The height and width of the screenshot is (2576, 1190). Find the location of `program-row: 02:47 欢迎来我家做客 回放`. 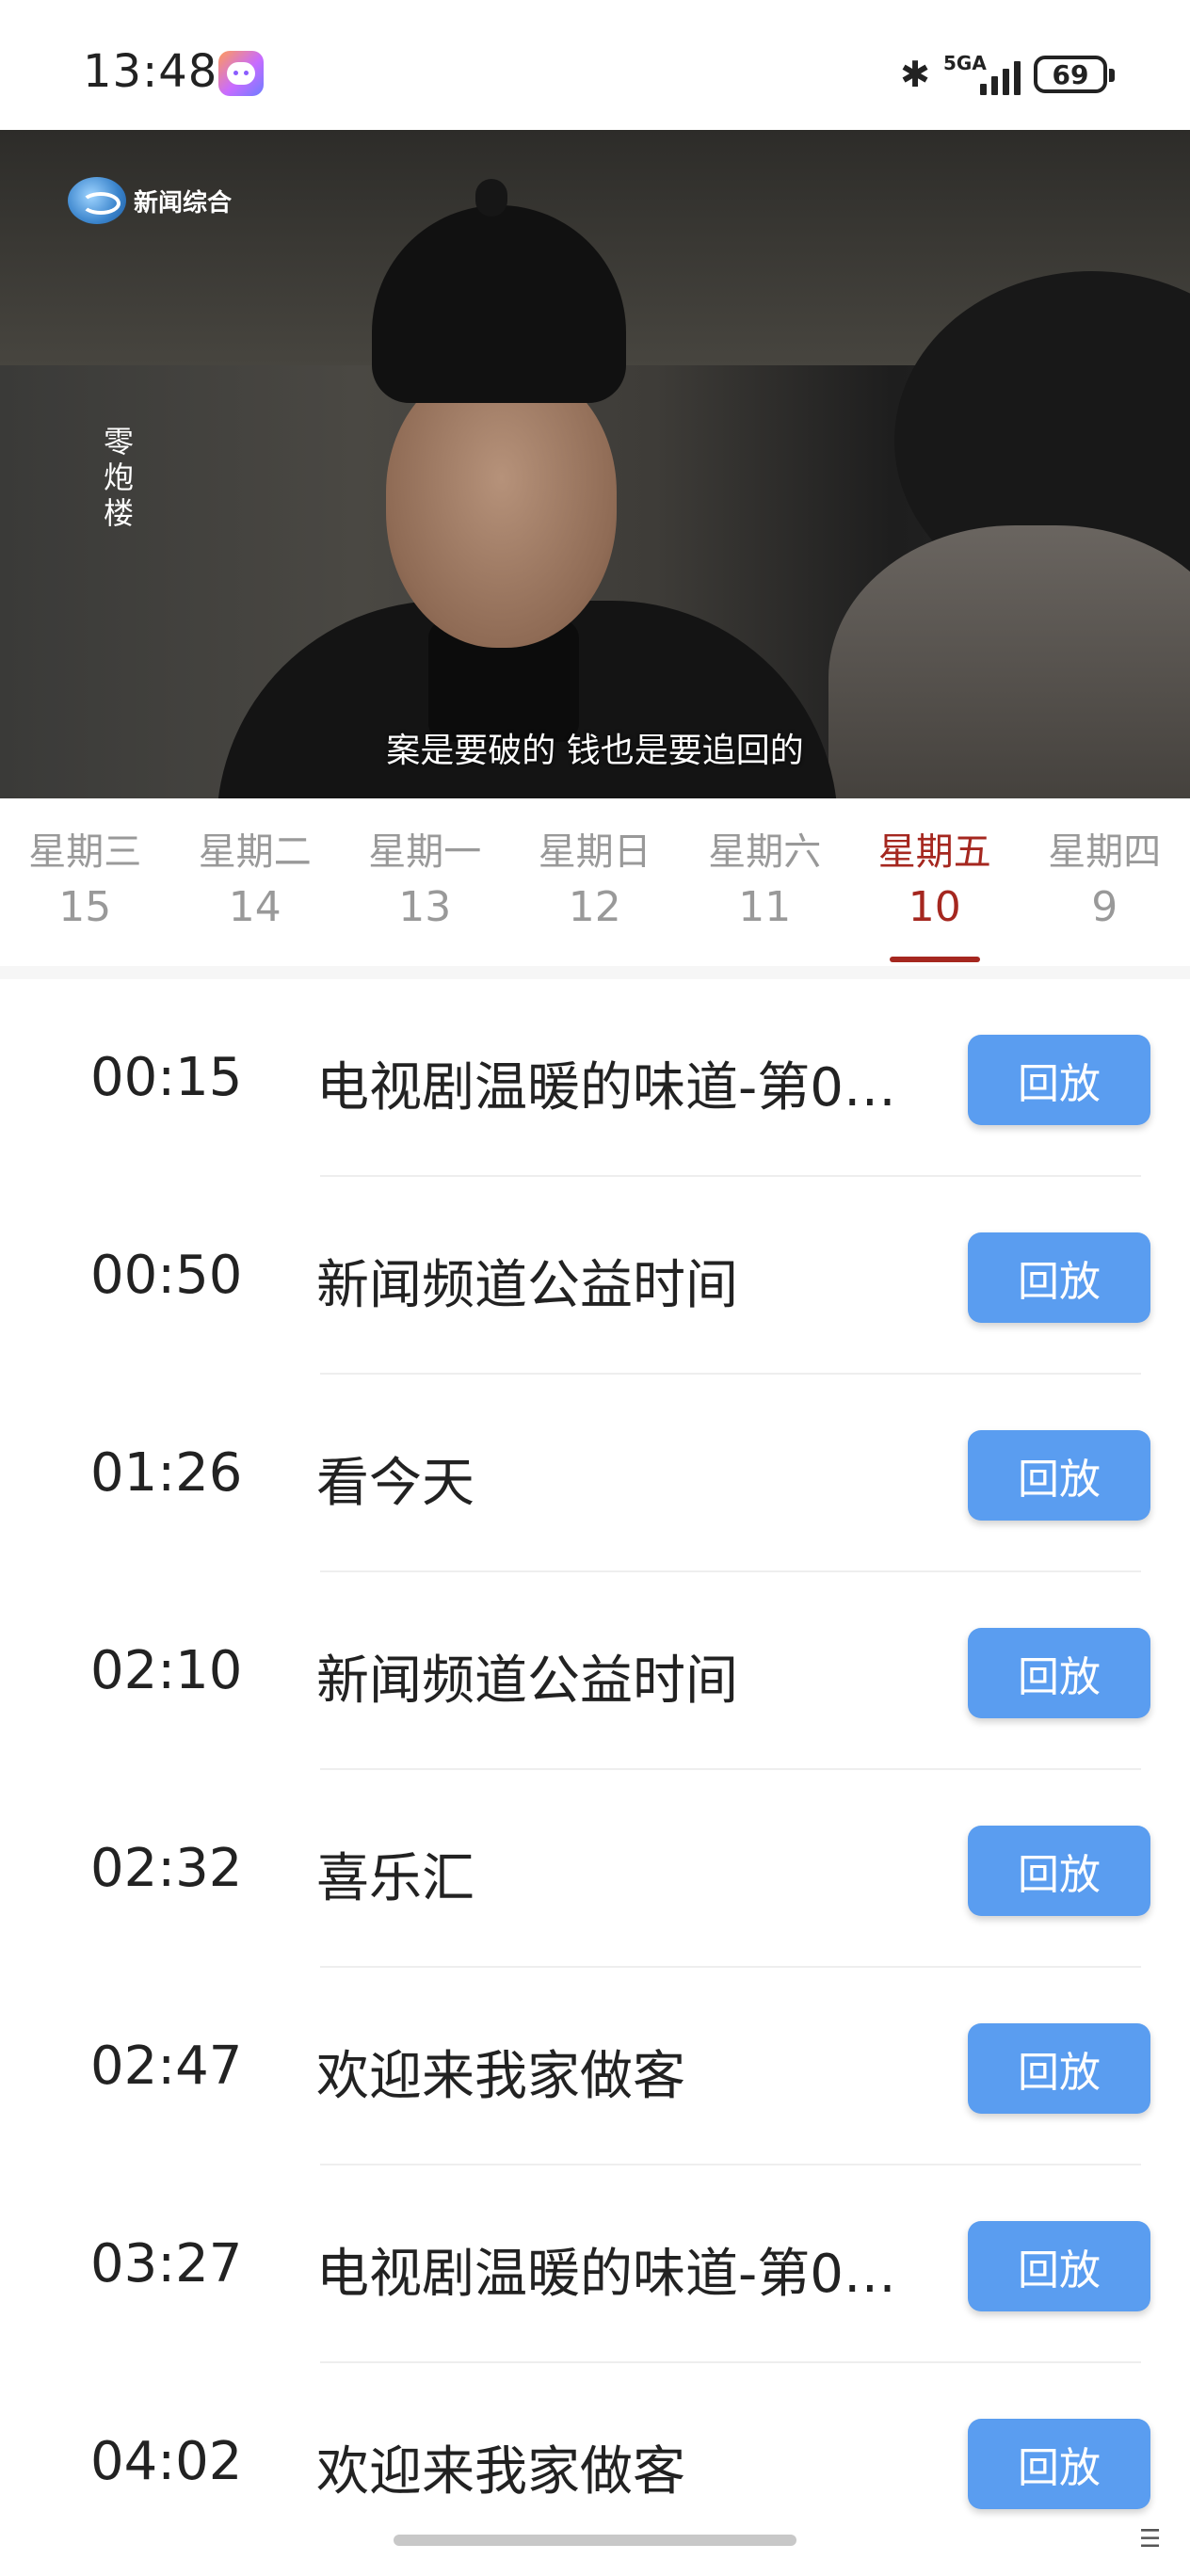

program-row: 02:47 欢迎来我家做客 回放 is located at coordinates (595, 2066).